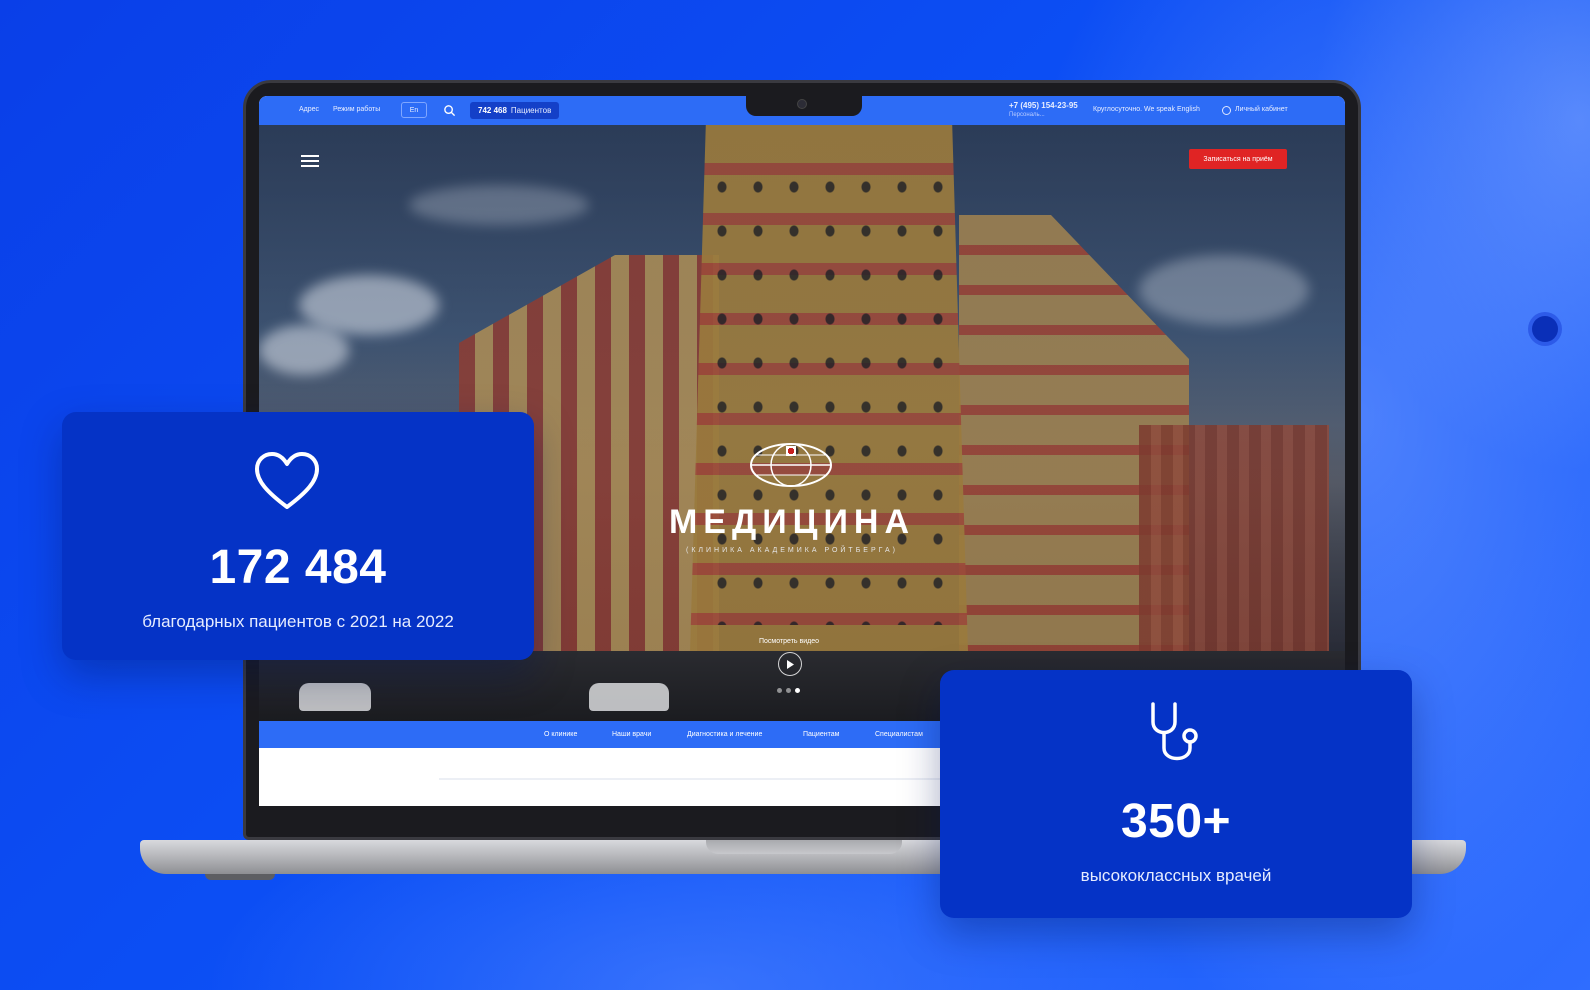  What do you see at coordinates (414, 110) in the screenshot?
I see `language-switch: En` at bounding box center [414, 110].